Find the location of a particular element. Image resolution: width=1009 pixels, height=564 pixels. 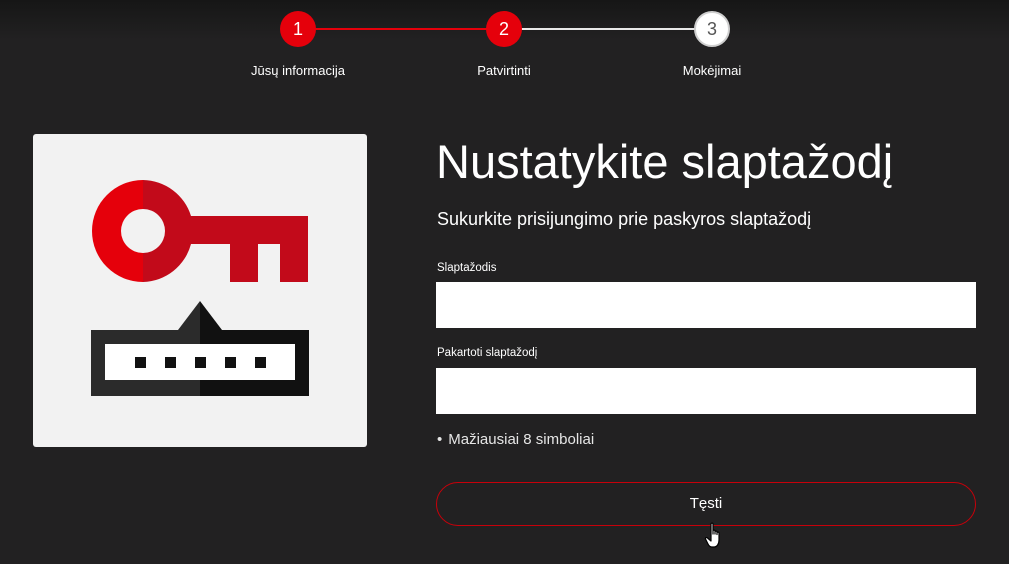

page-title: Nustatykite slaptažodį is located at coordinates (665, 161).